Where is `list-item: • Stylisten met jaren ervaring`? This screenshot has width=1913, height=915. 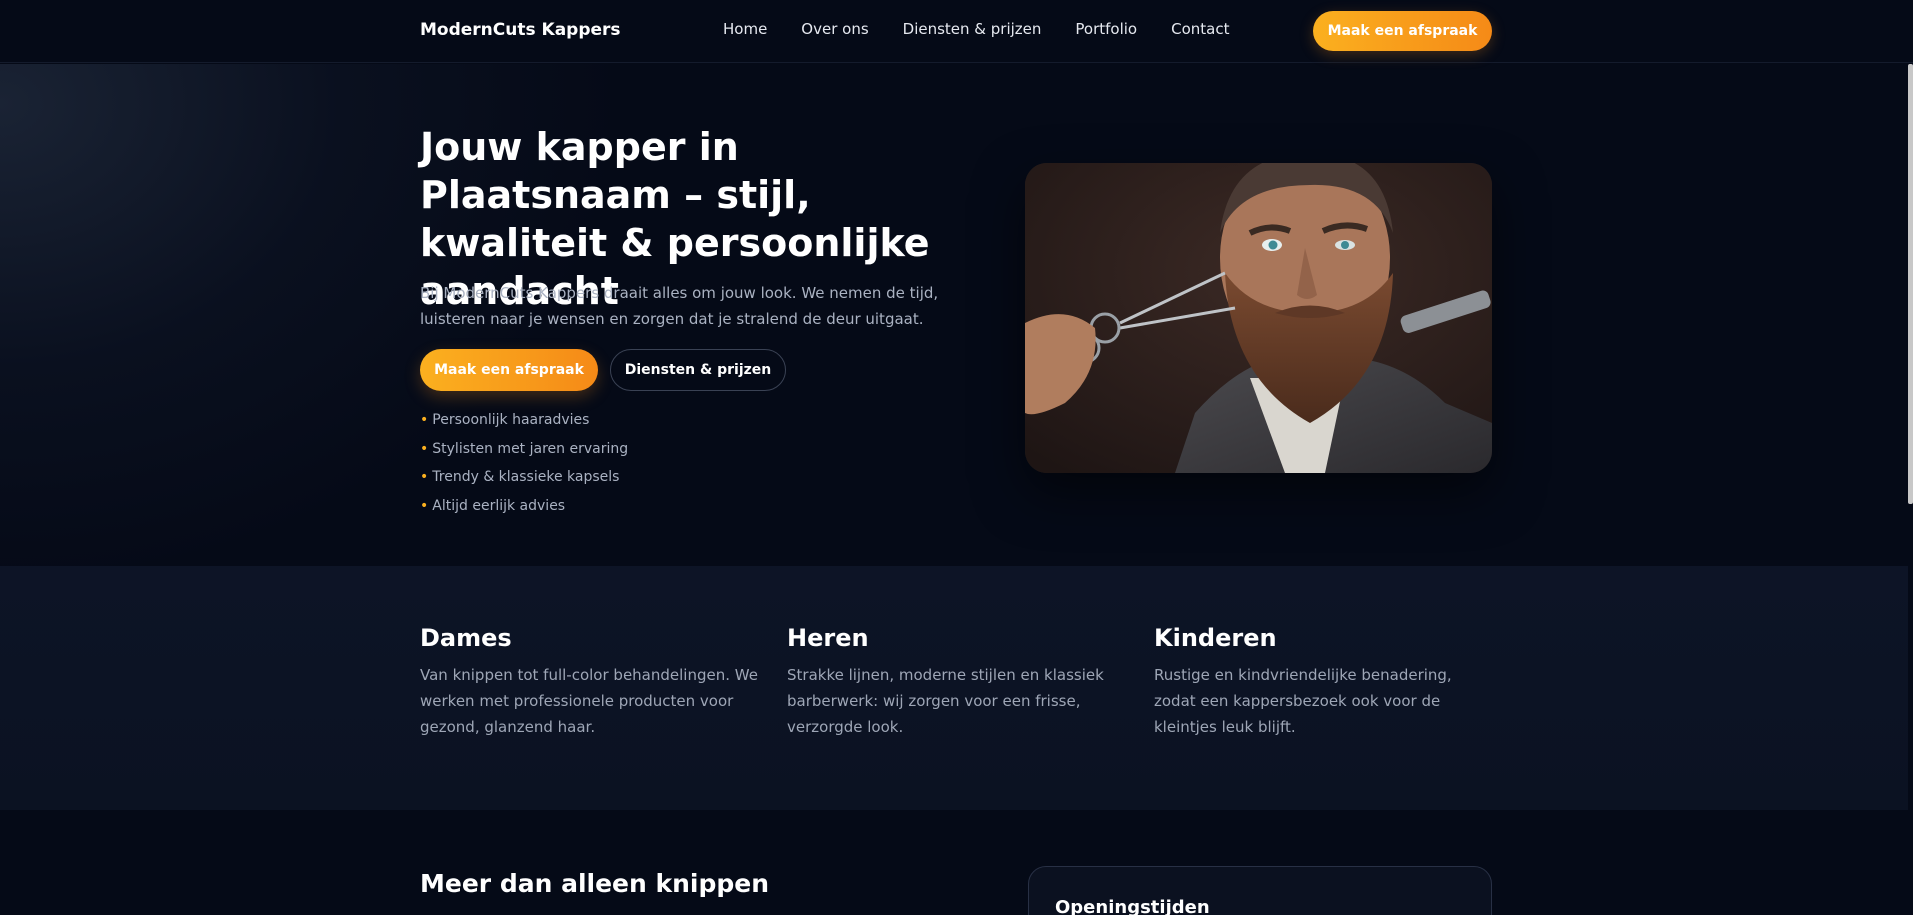
list-item: • Stylisten met jaren ervaring is located at coordinates (524, 449).